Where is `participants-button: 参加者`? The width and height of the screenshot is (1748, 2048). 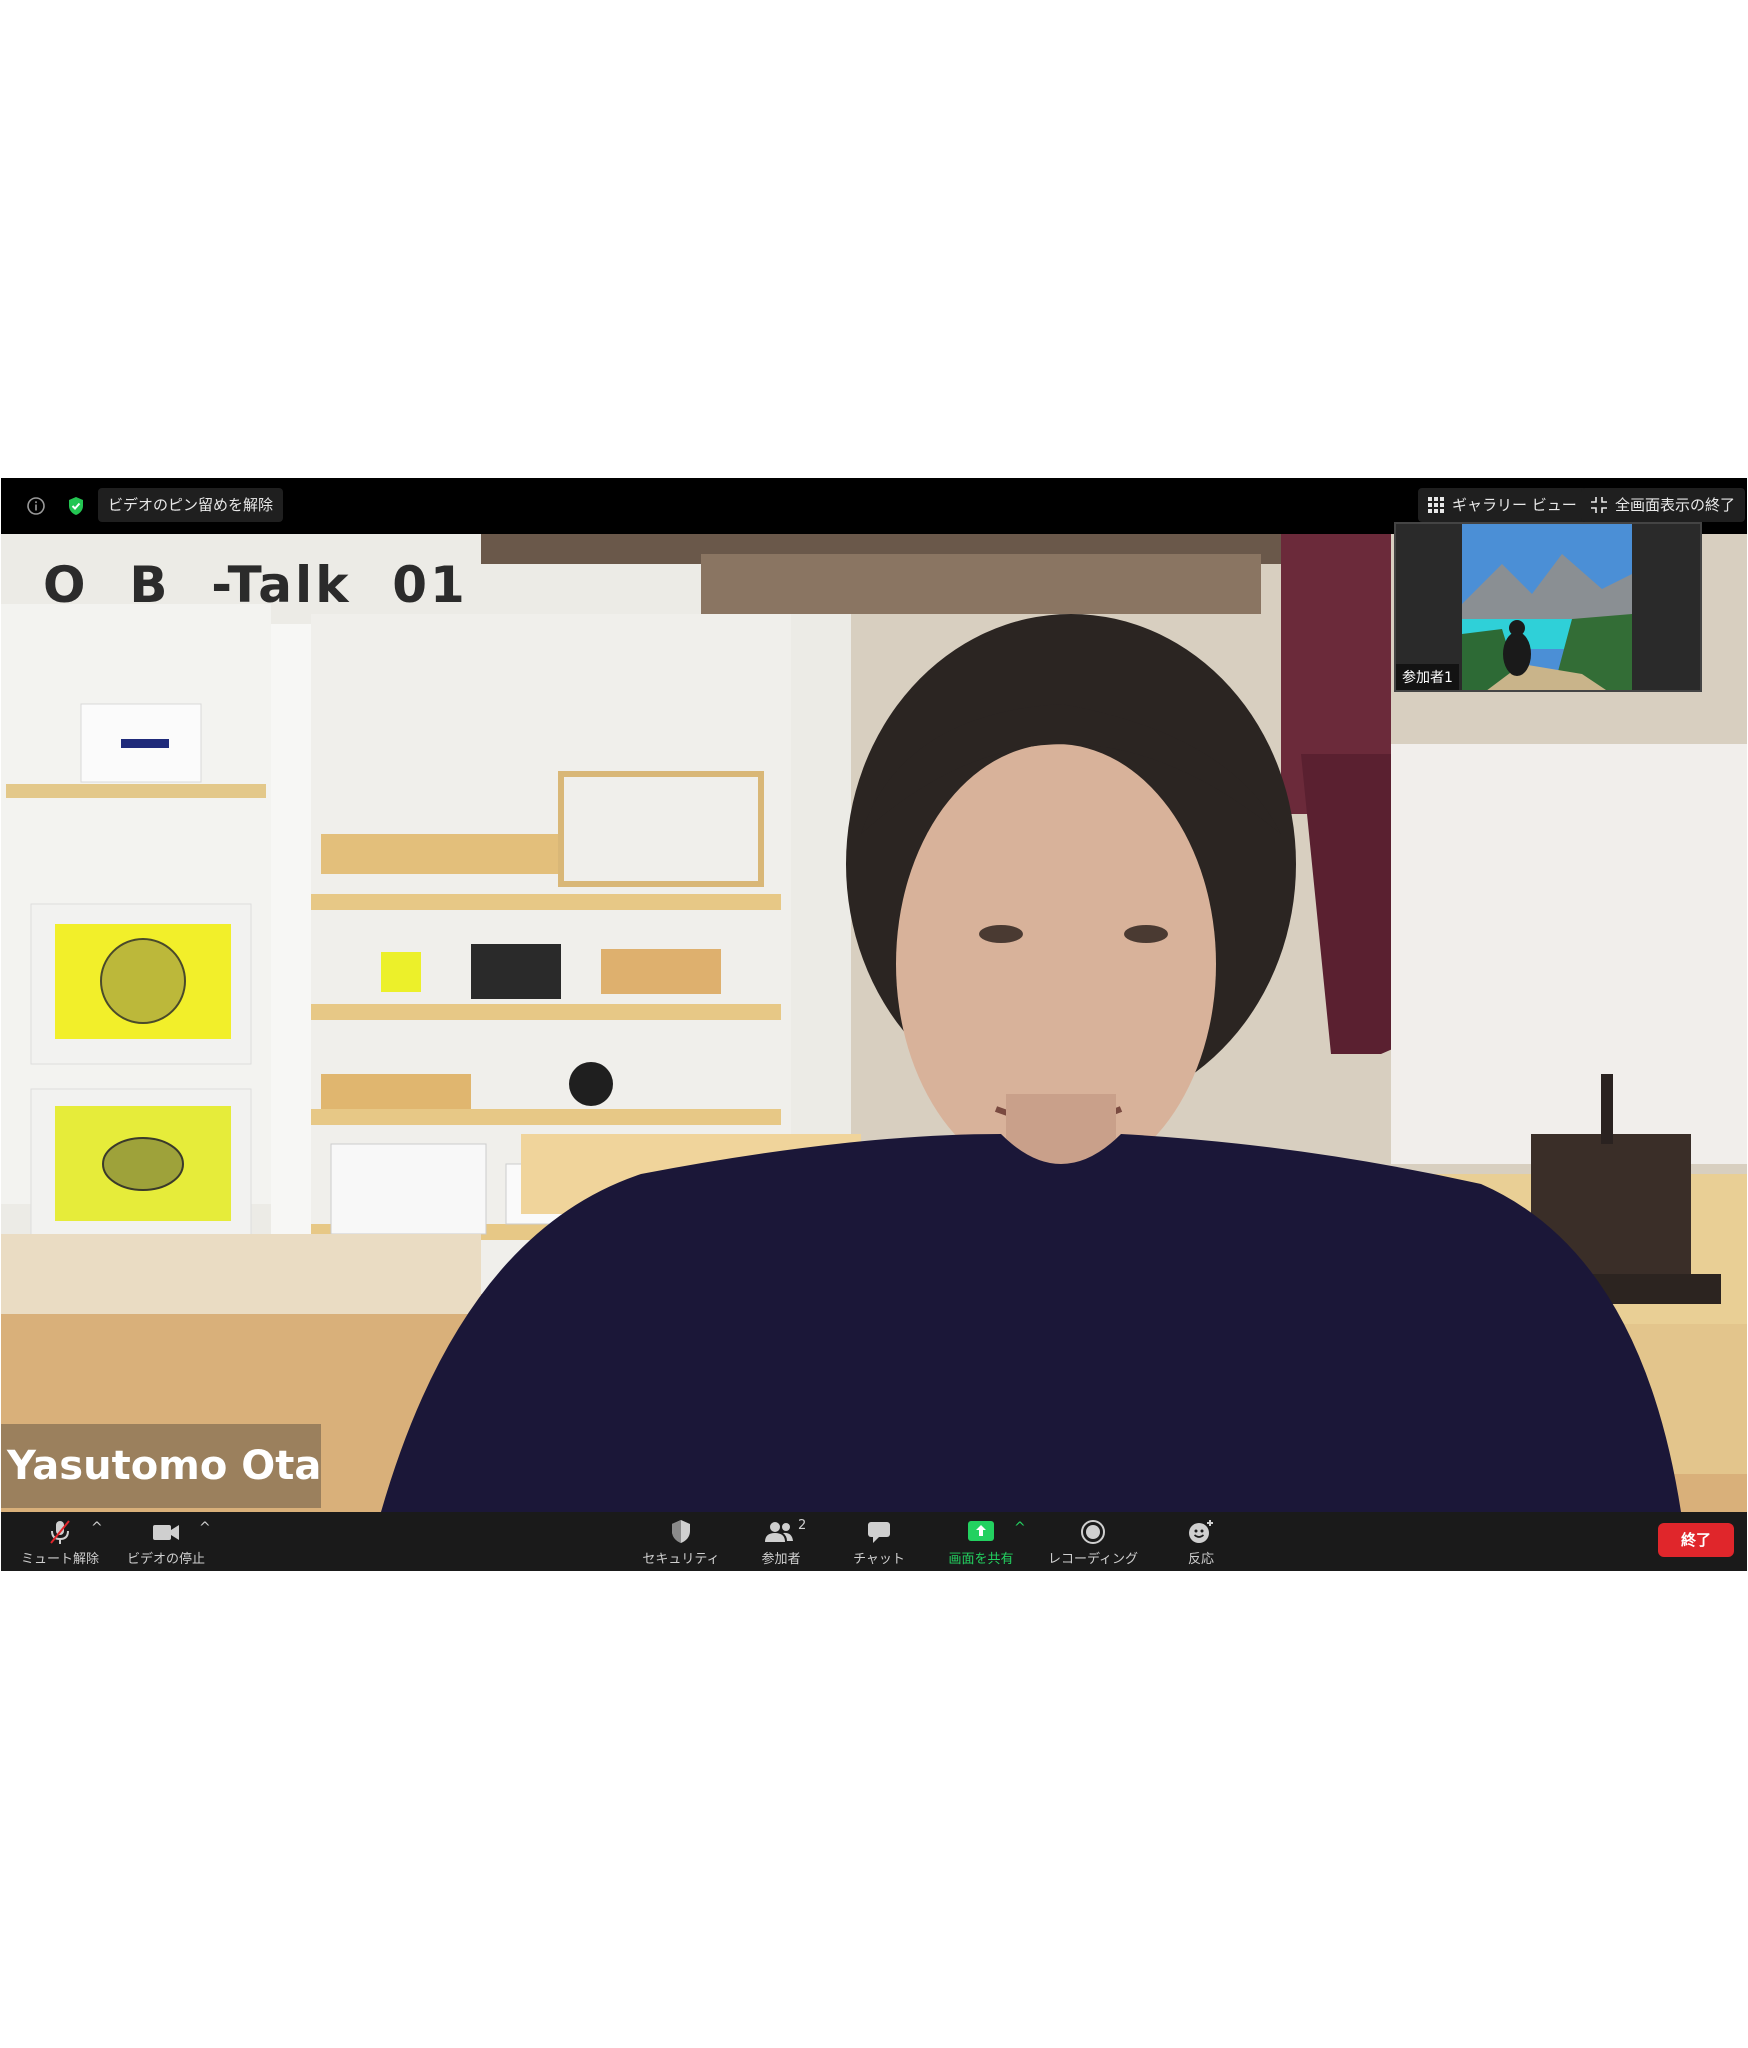
participants-button: 参加者 is located at coordinates (781, 1542).